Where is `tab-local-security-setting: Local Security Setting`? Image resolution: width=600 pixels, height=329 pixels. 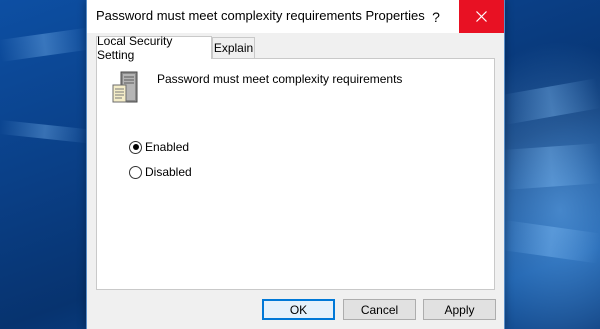 tab-local-security-setting: Local Security Setting is located at coordinates (154, 48).